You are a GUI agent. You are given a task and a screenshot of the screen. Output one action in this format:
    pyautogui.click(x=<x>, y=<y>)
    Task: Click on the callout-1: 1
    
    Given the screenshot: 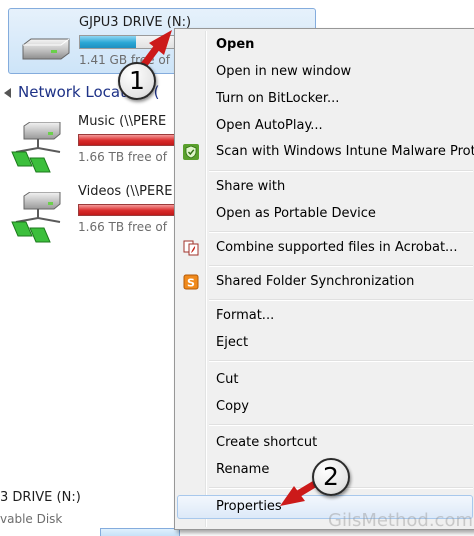 What is the action you would take?
    pyautogui.click(x=137, y=81)
    